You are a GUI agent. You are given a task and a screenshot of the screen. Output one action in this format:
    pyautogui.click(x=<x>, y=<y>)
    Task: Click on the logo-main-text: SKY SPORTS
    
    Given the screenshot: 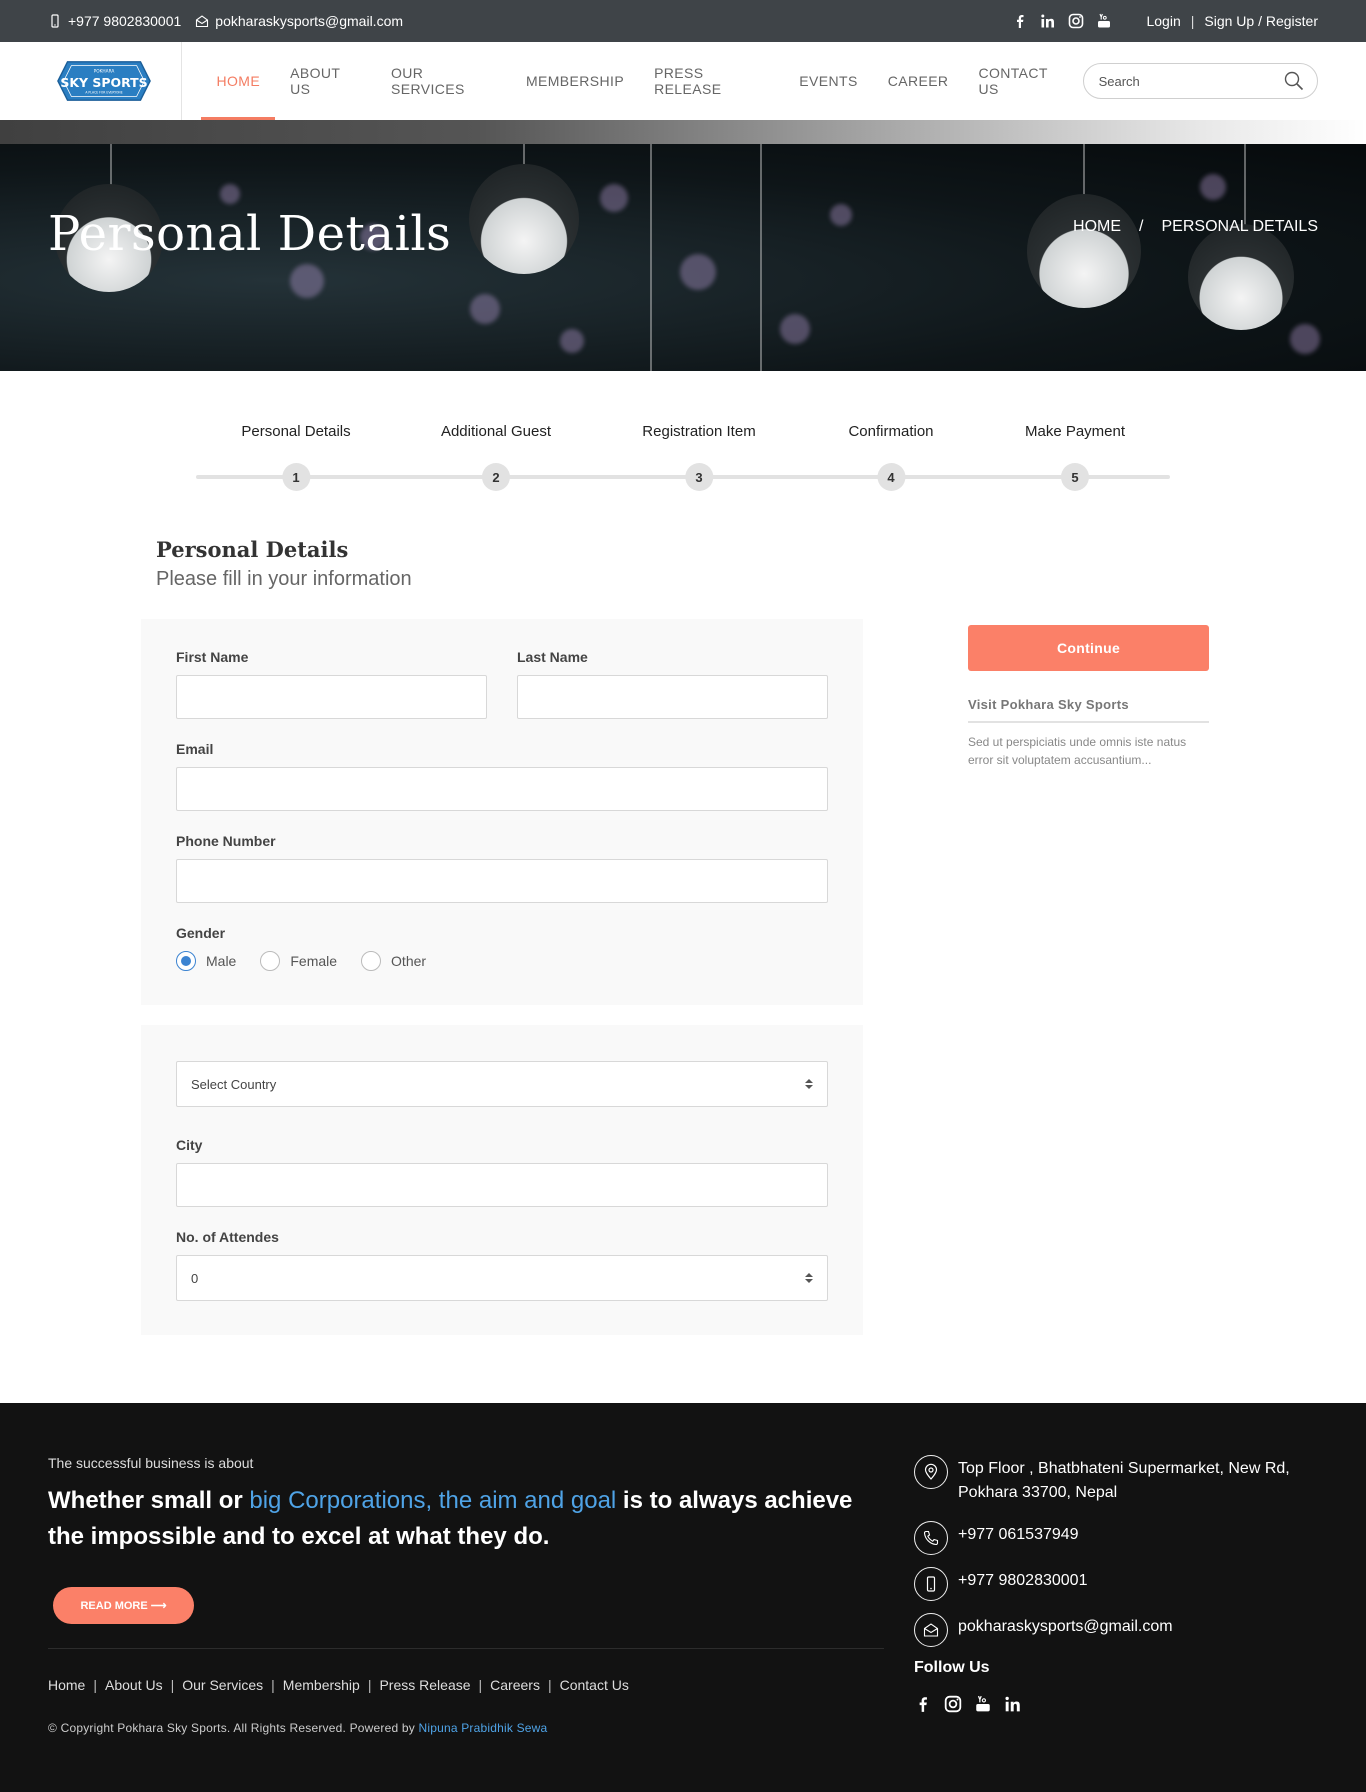 What is the action you would take?
    pyautogui.click(x=104, y=82)
    